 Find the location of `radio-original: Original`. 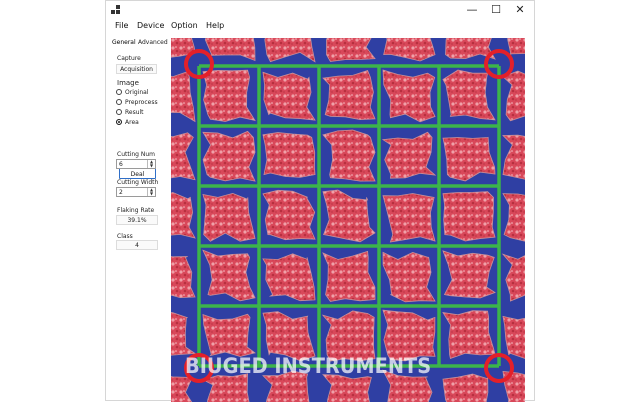

radio-original: Original is located at coordinates (132, 92).